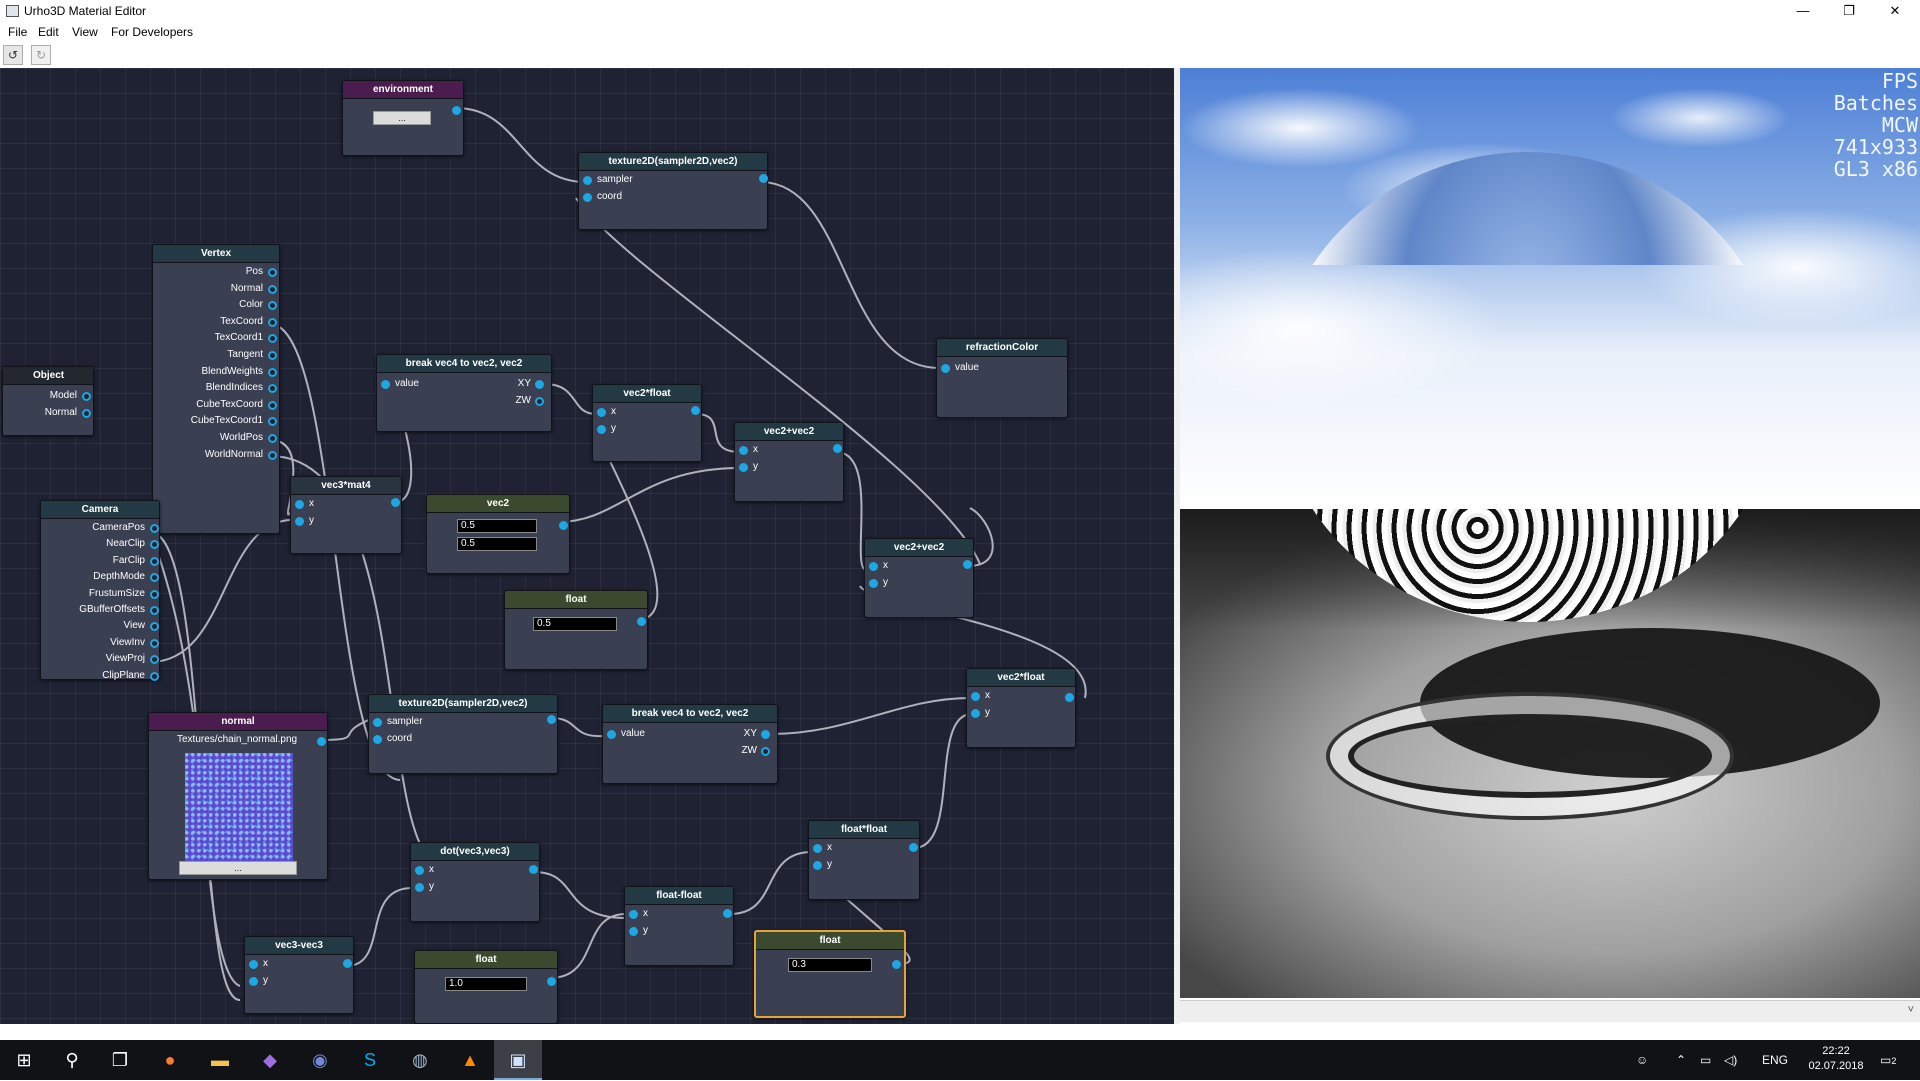 The width and height of the screenshot is (1920, 1081). I want to click on node-texture2d-bottom: texture2D(sampler2D,vec2) sampler coord, so click(463, 734).